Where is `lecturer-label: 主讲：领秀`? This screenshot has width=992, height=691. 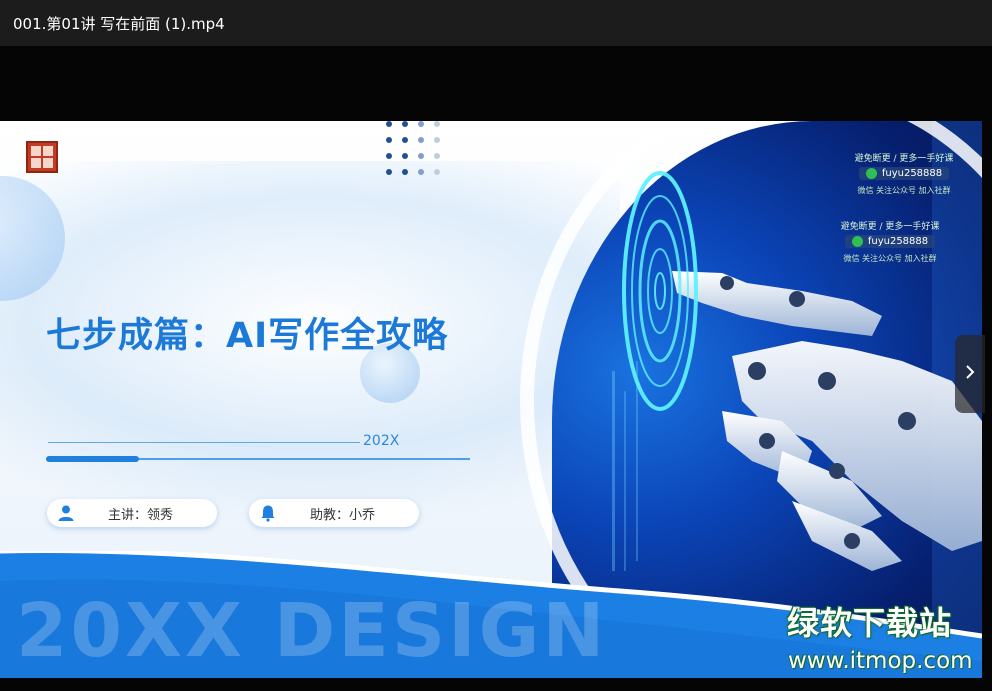 lecturer-label: 主讲：领秀 is located at coordinates (141, 515).